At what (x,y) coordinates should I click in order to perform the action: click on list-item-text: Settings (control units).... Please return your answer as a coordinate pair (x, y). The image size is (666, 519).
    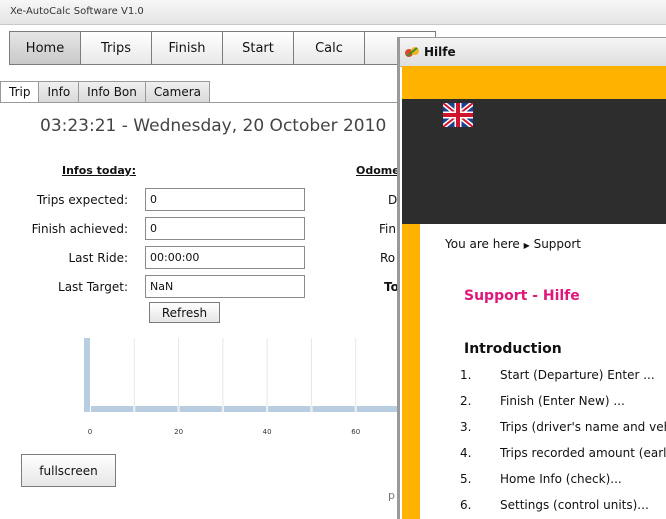
    Looking at the image, I should click on (574, 505).